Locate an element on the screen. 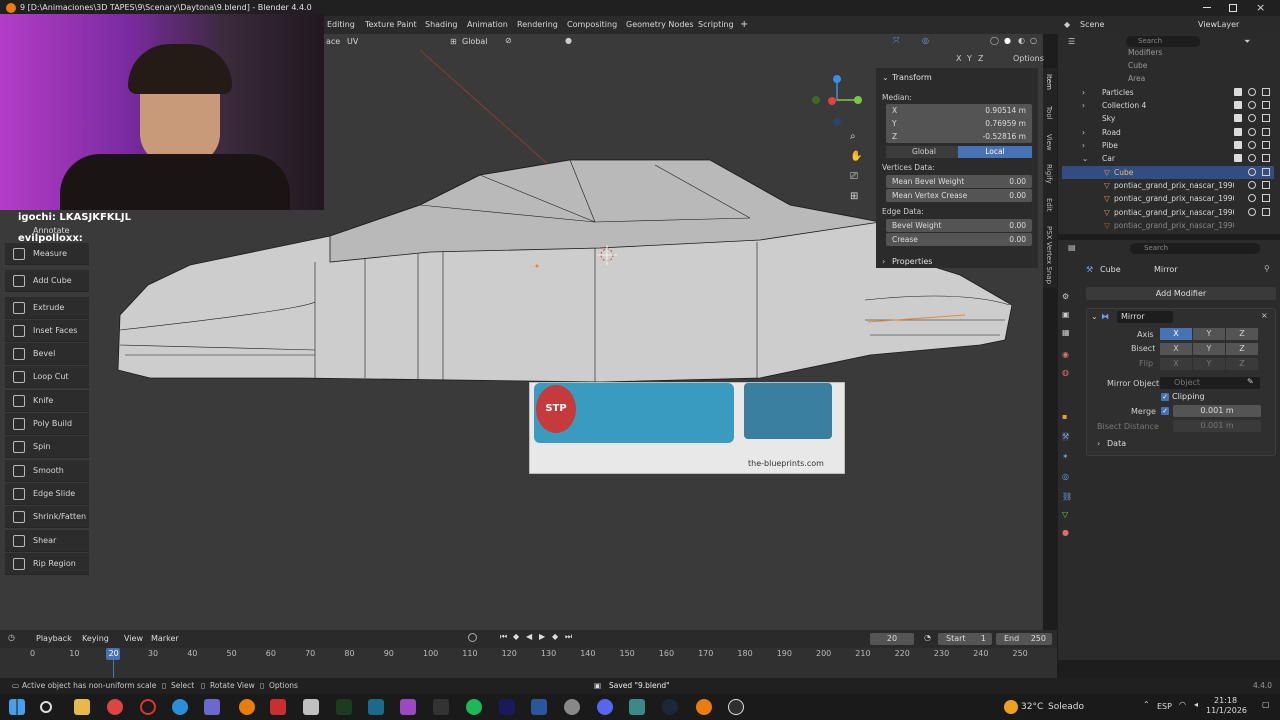 This screenshot has width=1280, height=720. constraints-tab-icon: ⛓ is located at coordinates (1067, 496).